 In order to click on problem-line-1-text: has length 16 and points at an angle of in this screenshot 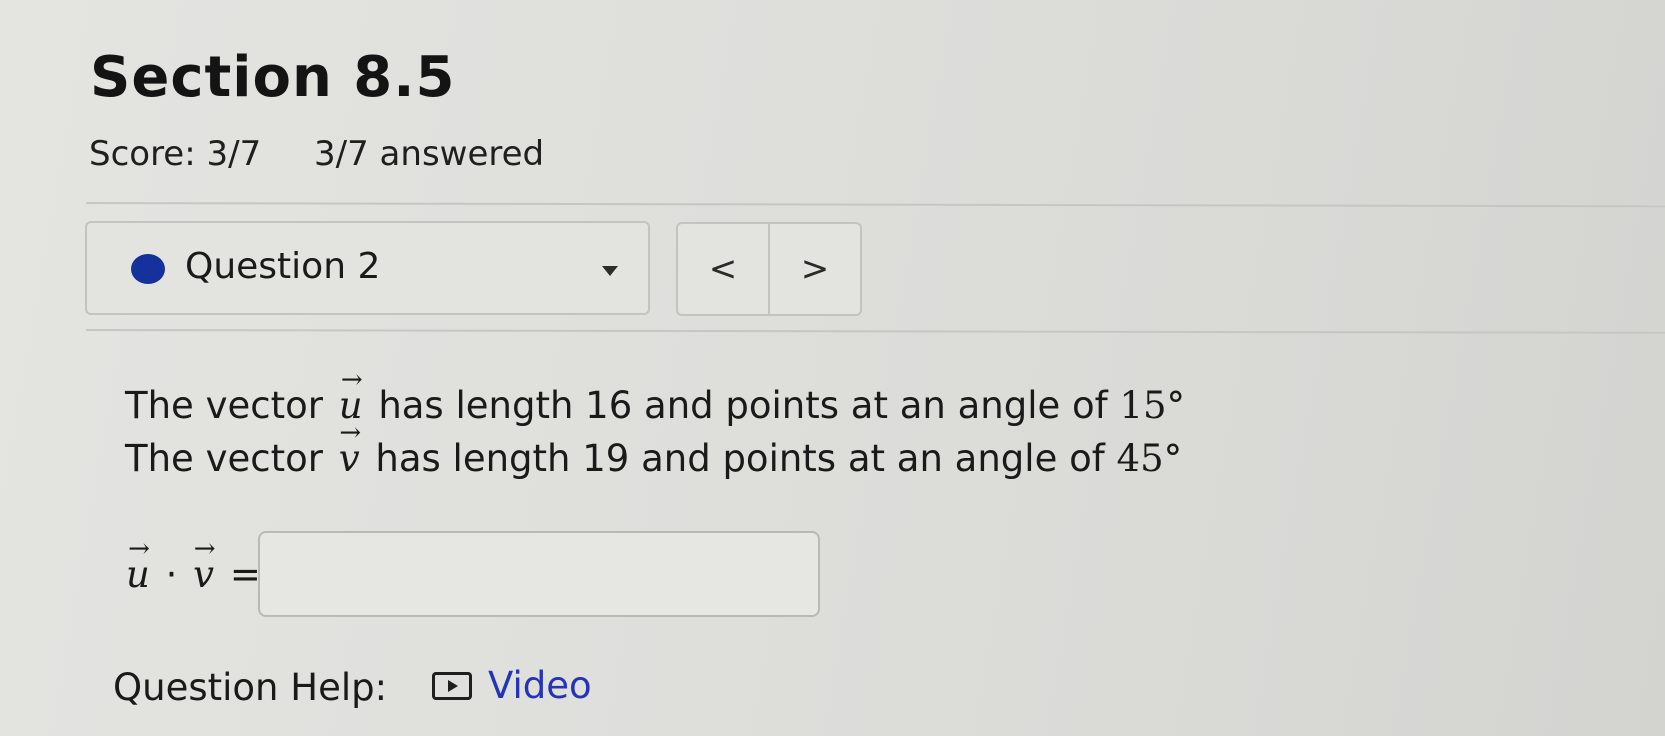, I will do `click(743, 405)`.